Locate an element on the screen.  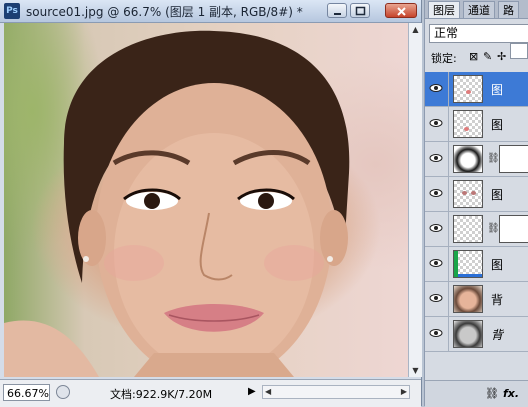
tab-paths: 路 is located at coordinates (508, 9).